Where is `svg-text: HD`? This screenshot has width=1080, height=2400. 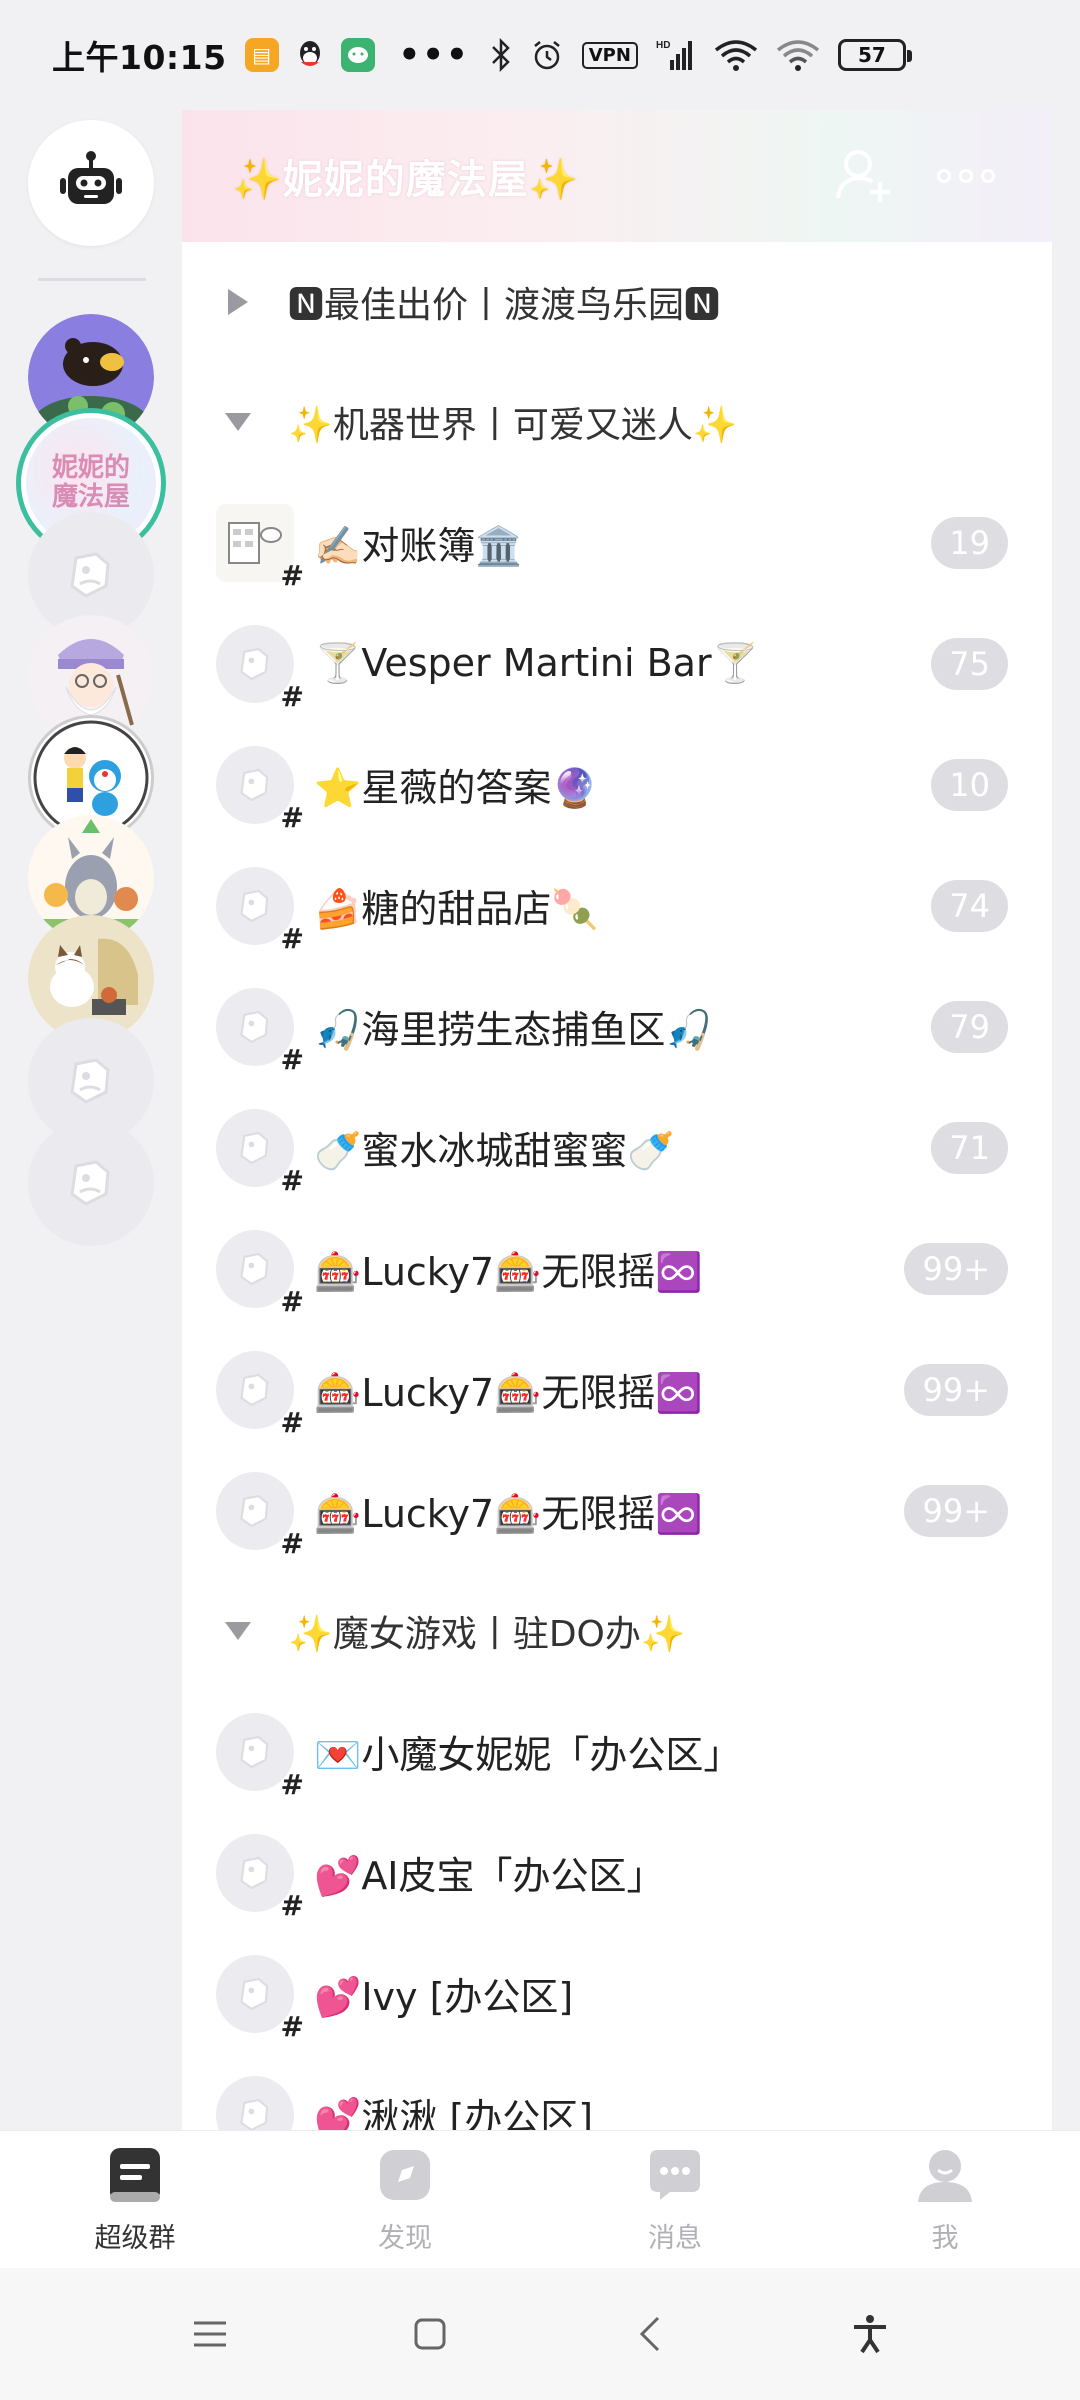 svg-text: HD is located at coordinates (663, 45).